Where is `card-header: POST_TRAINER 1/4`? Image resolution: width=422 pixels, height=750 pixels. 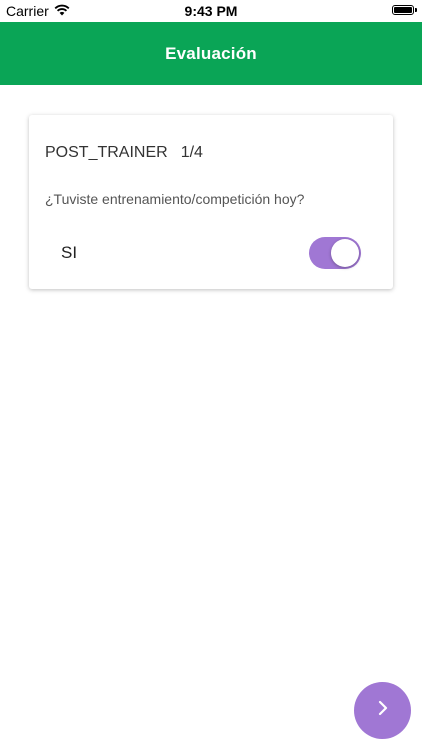
card-header: POST_TRAINER 1/4 is located at coordinates (124, 153).